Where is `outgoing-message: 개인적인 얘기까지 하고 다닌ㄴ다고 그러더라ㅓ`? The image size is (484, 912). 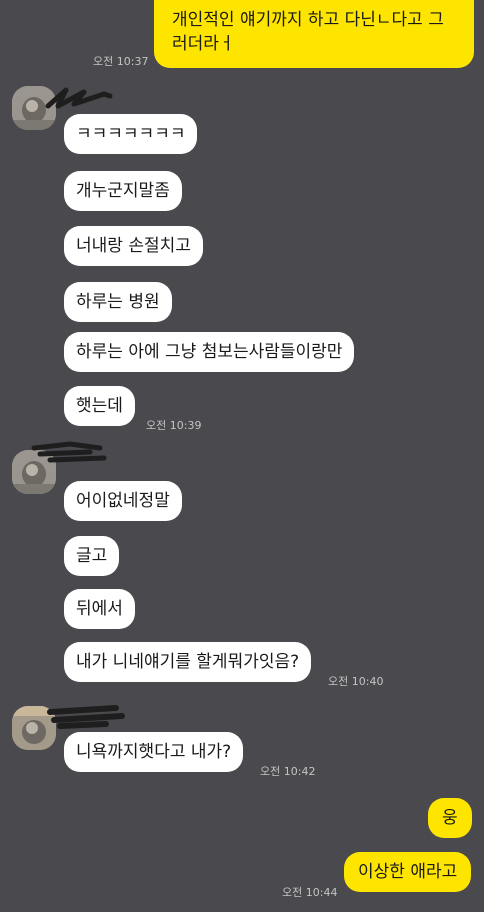
outgoing-message: 개인적인 얘기까지 하고 다닌ㄴ다고 그러더라ㅓ is located at coordinates (314, 34).